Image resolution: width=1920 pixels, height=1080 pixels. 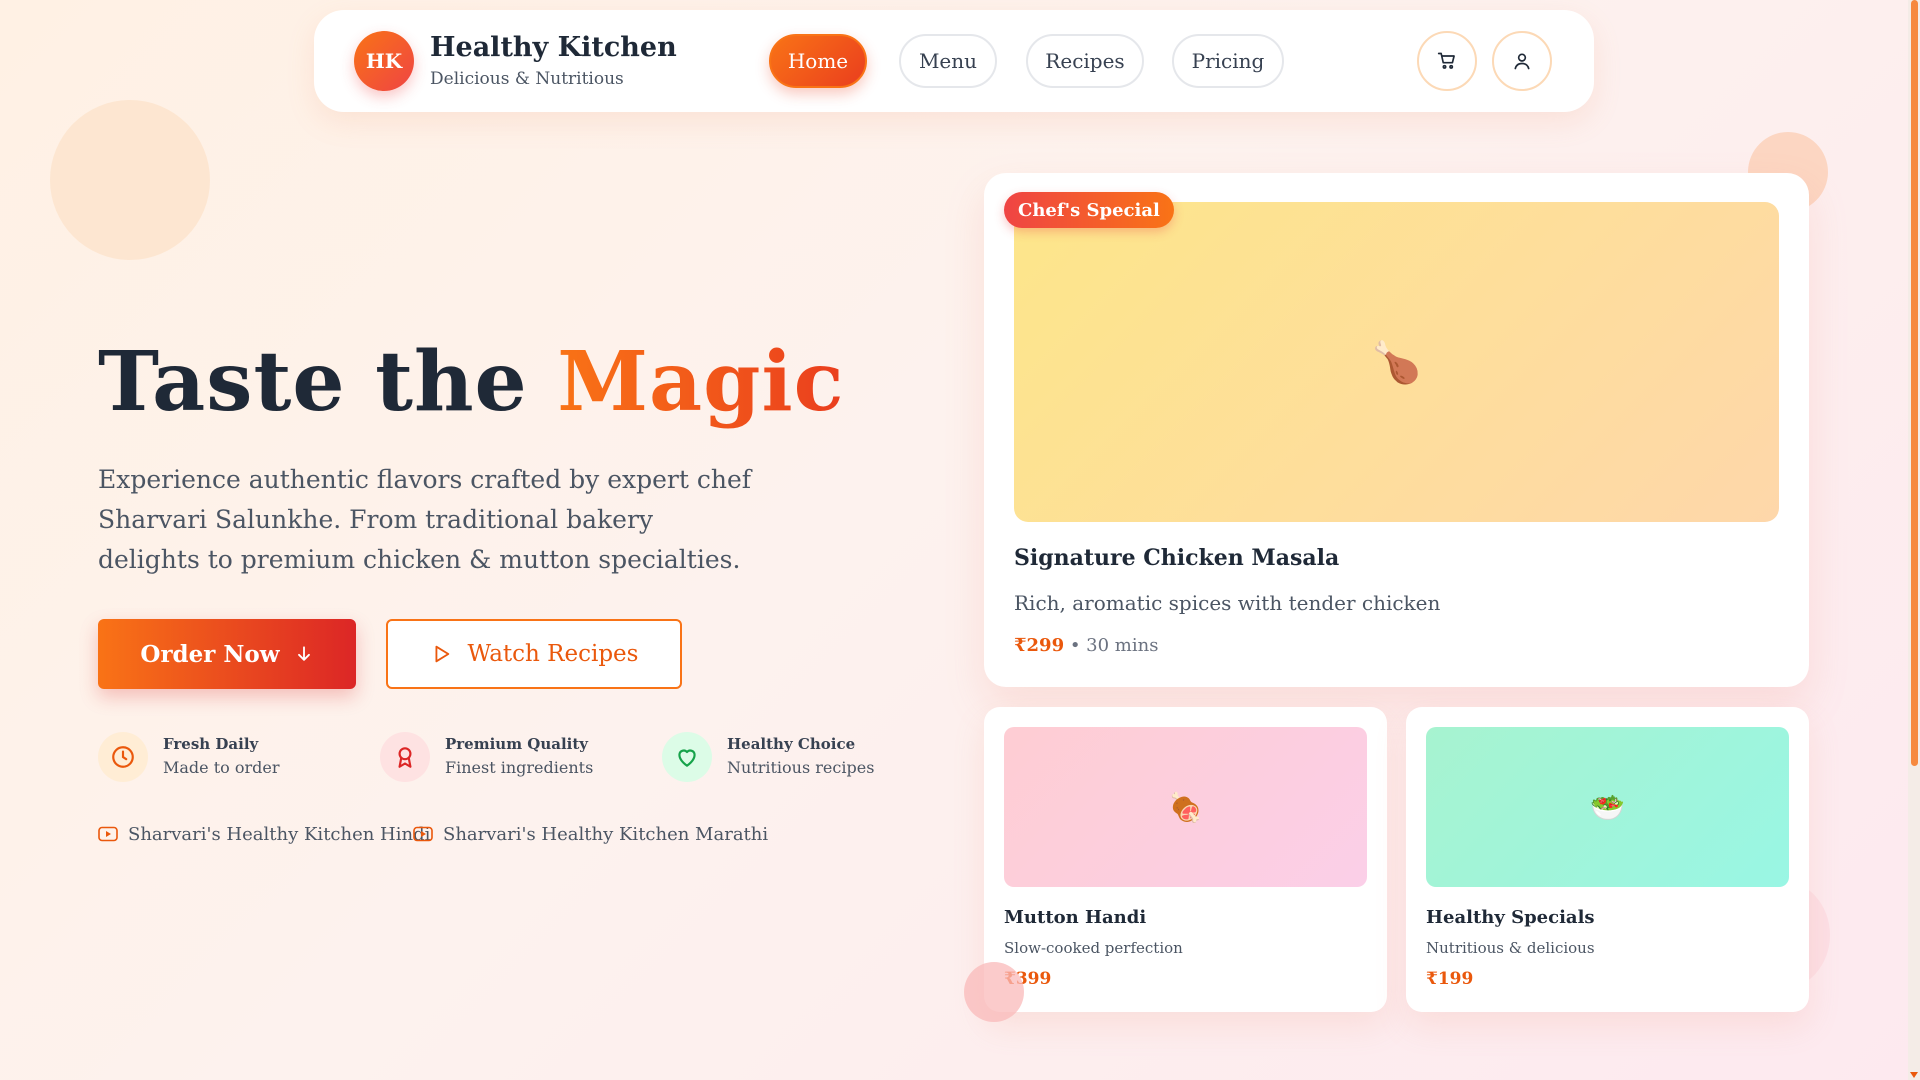 I want to click on feature-subtitle: Nutritious recipes, so click(x=801, y=767).